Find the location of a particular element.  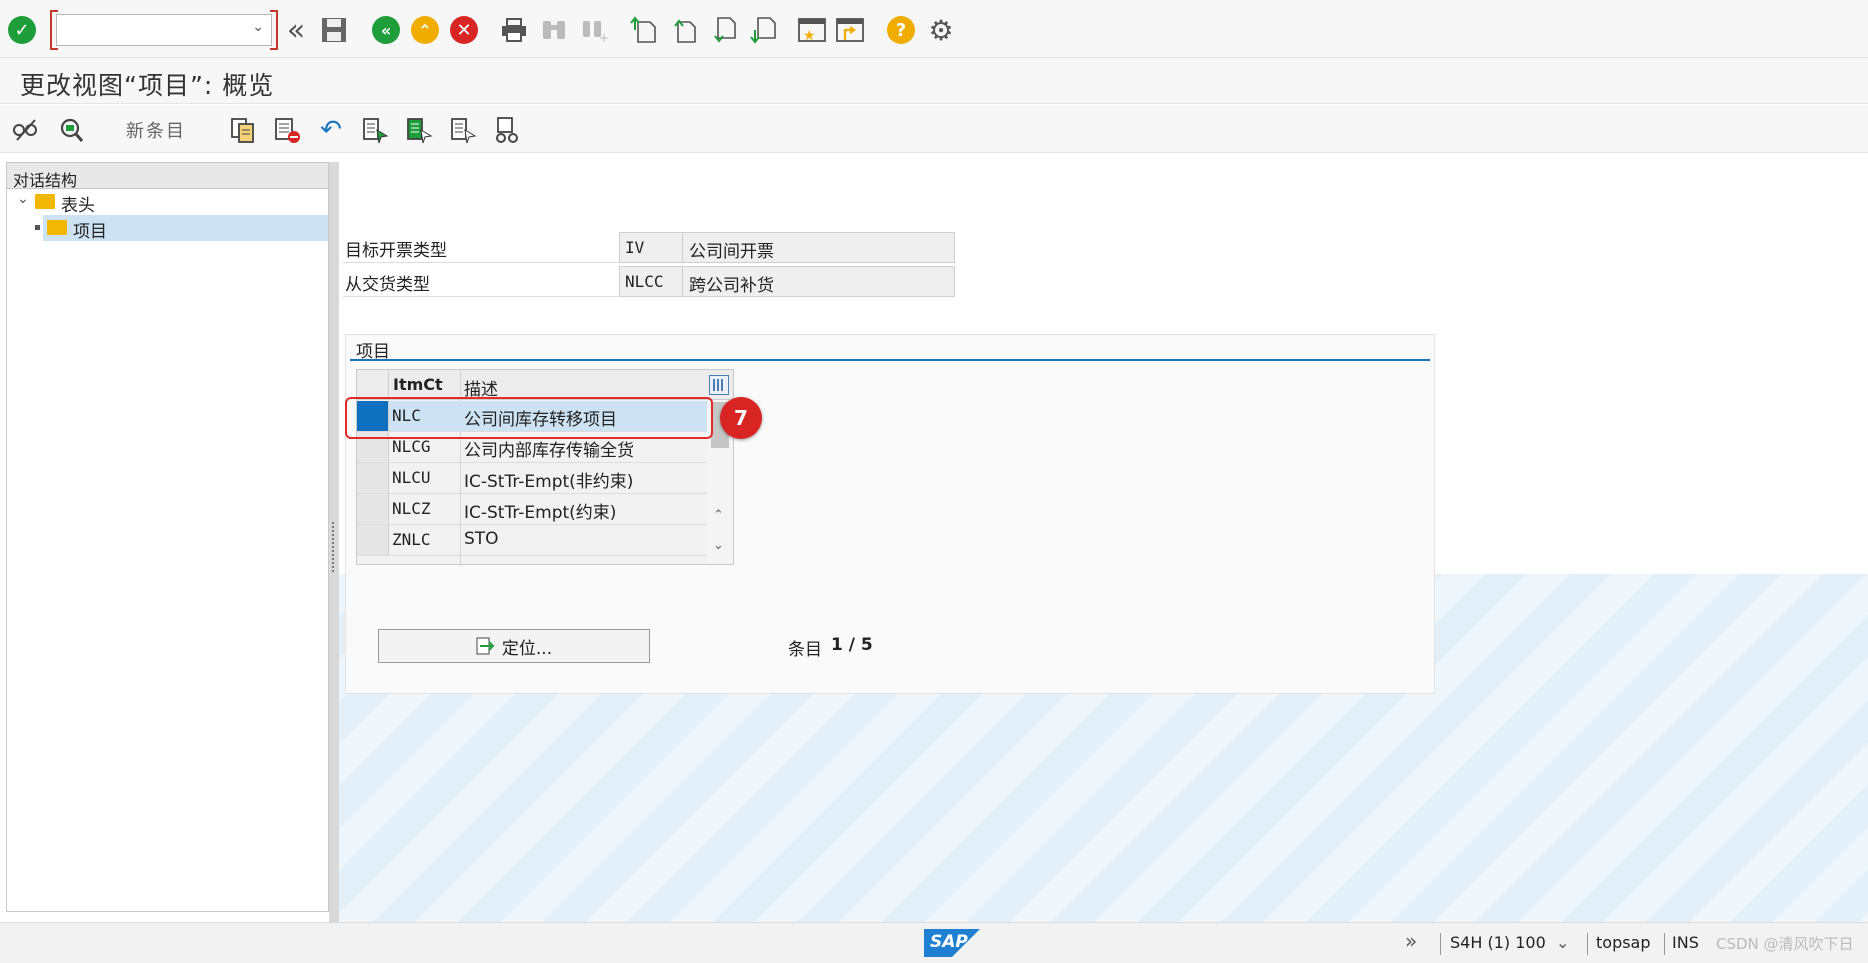

settings-icon: ⚙ is located at coordinates (941, 30).